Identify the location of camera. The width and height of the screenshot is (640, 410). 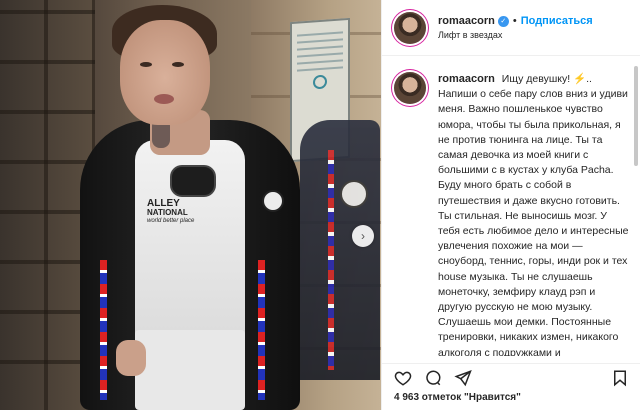
(193, 181).